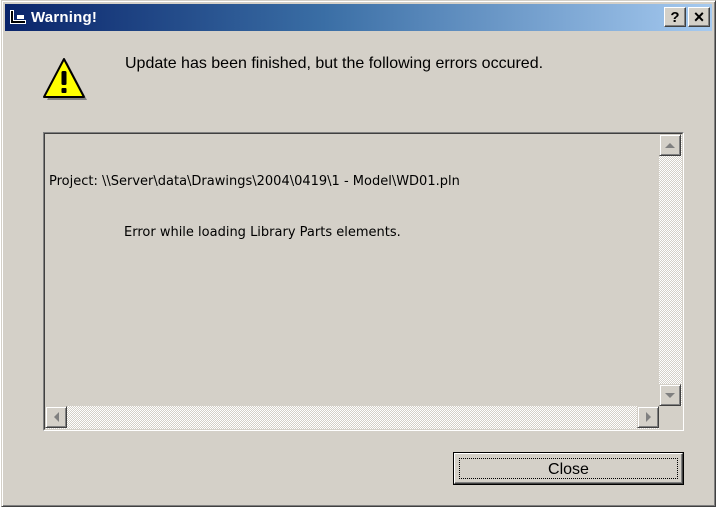 The height and width of the screenshot is (516, 722). Describe the element at coordinates (64, 17) in the screenshot. I see `window-title: Warning!` at that location.